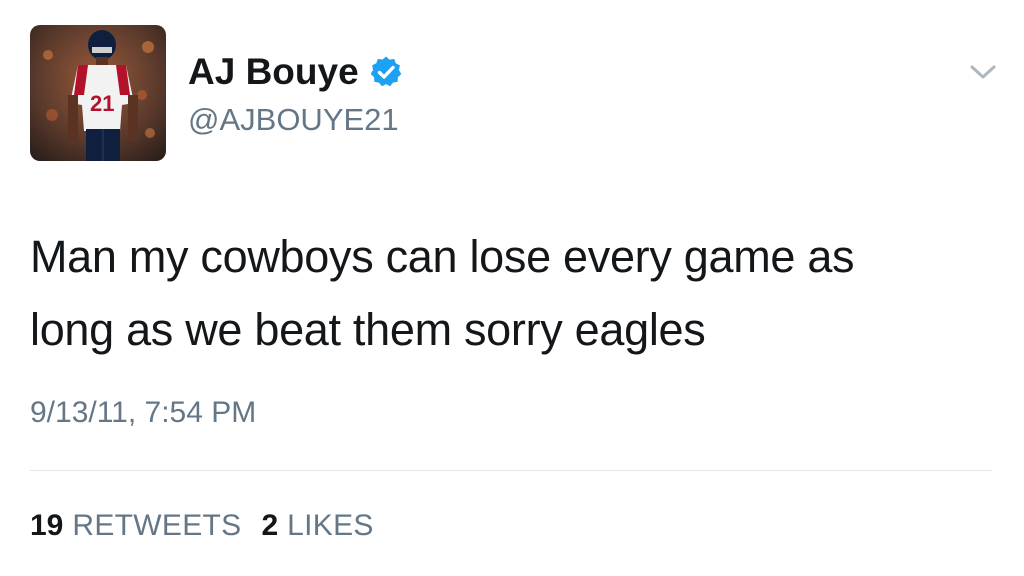  I want to click on tweet-text-line: Man my cowboys can lose every game as, so click(442, 256).